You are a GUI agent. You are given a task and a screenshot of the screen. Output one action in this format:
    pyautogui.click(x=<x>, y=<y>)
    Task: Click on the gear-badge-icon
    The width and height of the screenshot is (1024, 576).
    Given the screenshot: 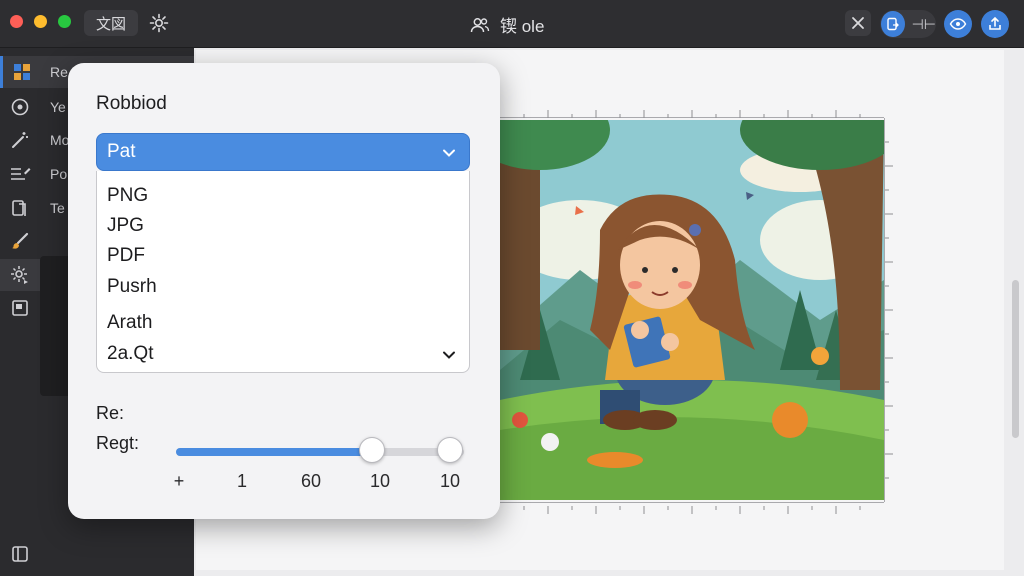 What is the action you would take?
    pyautogui.click(x=19, y=275)
    